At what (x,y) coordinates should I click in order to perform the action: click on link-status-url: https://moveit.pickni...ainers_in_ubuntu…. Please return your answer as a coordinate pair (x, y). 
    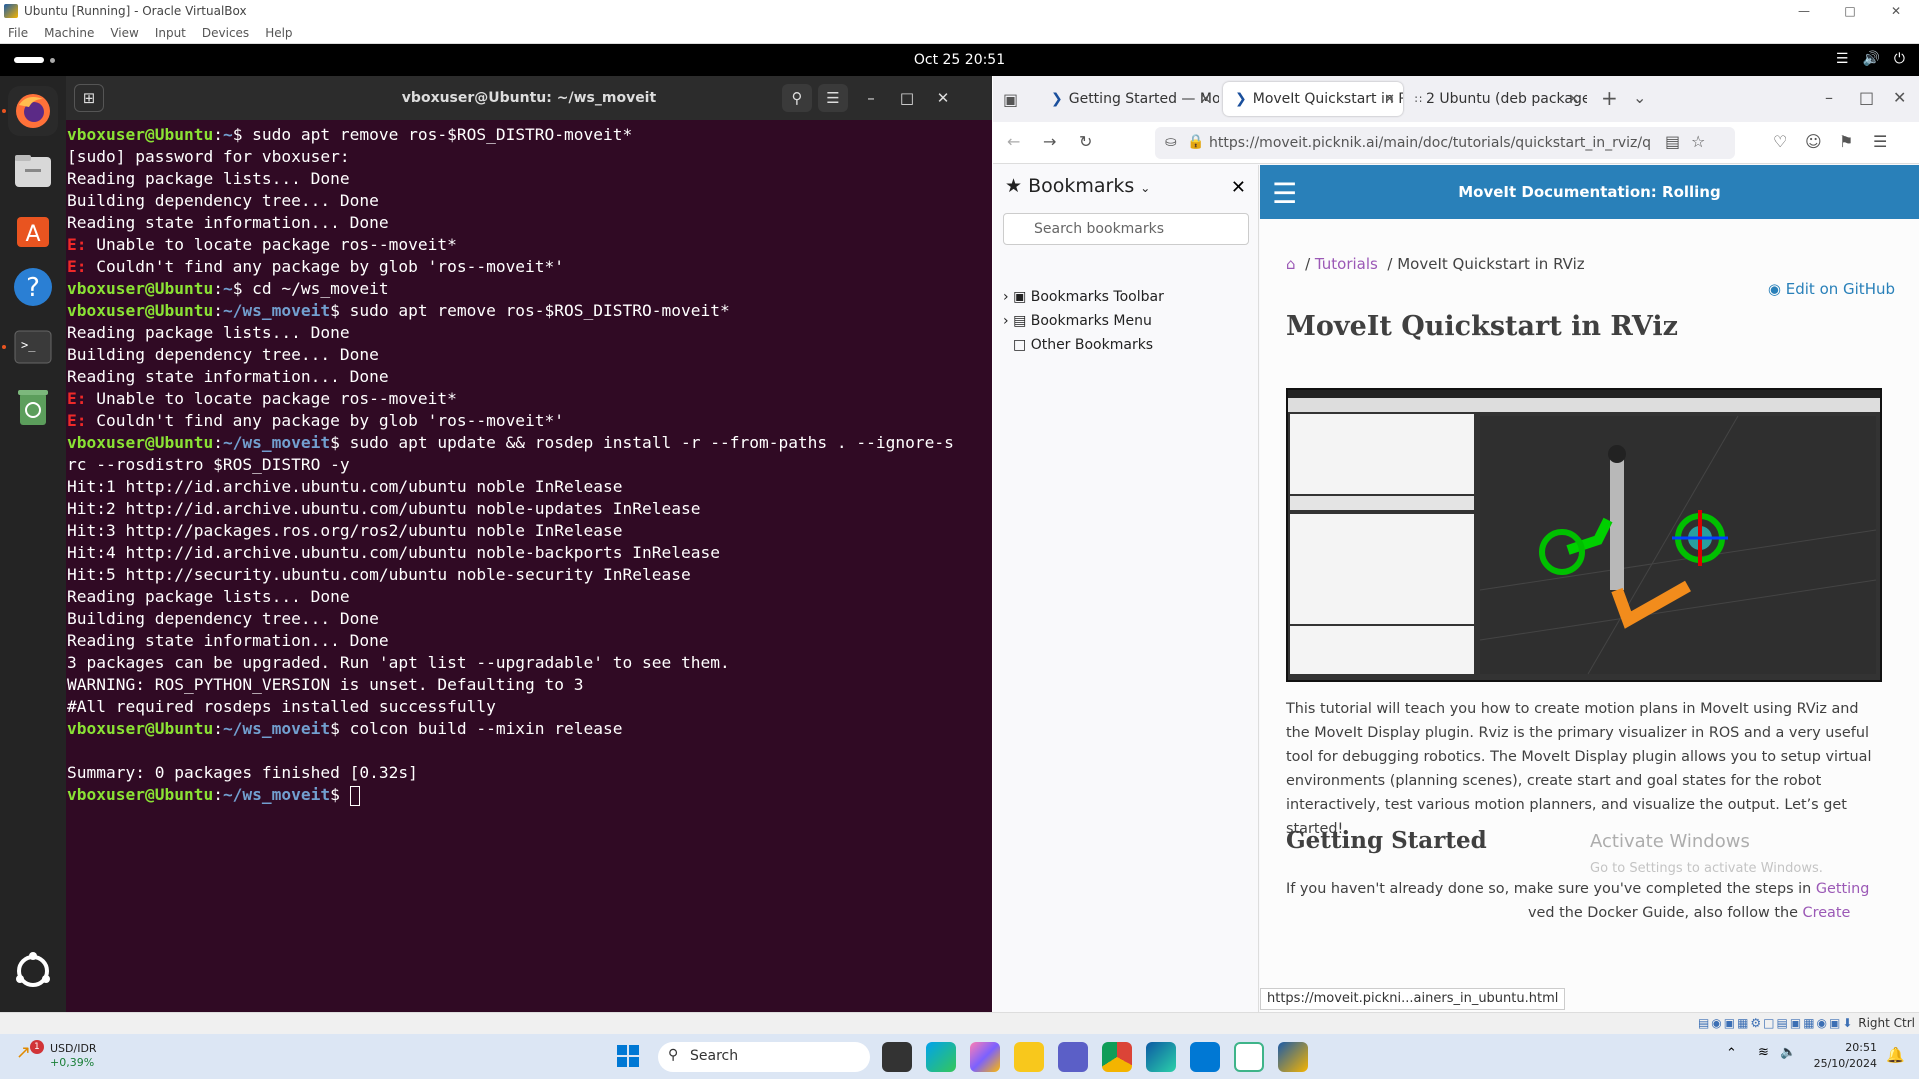
    Looking at the image, I should click on (1413, 999).